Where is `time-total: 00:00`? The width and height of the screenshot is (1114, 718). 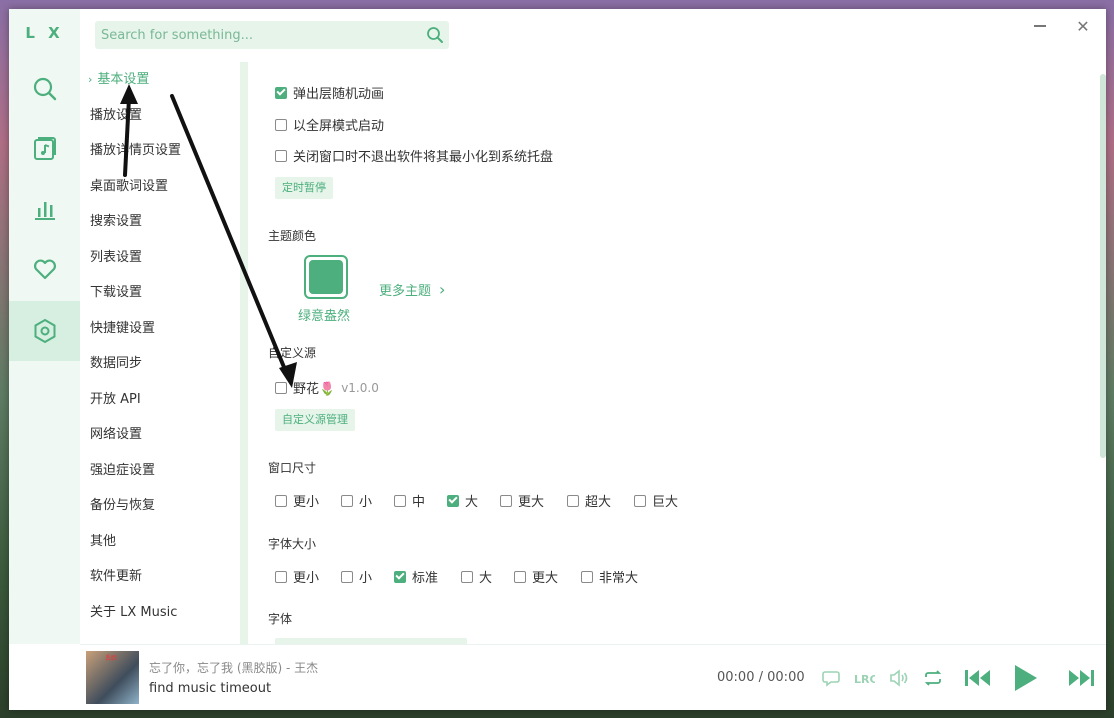 time-total: 00:00 is located at coordinates (786, 677).